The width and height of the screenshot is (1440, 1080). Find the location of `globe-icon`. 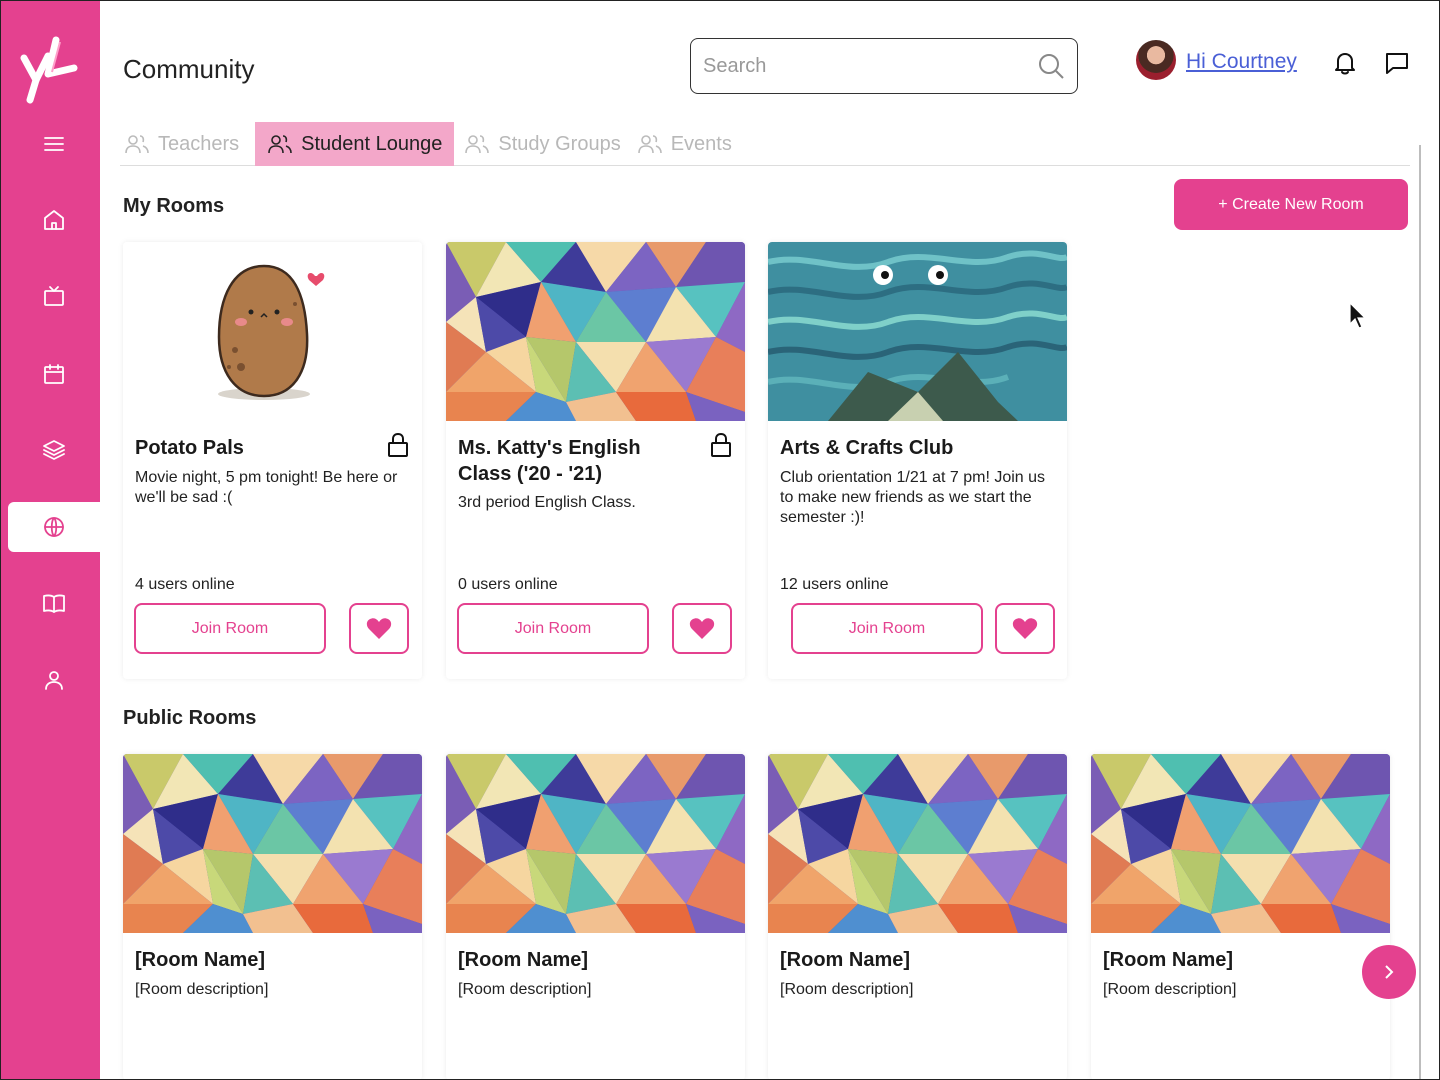

globe-icon is located at coordinates (54, 527).